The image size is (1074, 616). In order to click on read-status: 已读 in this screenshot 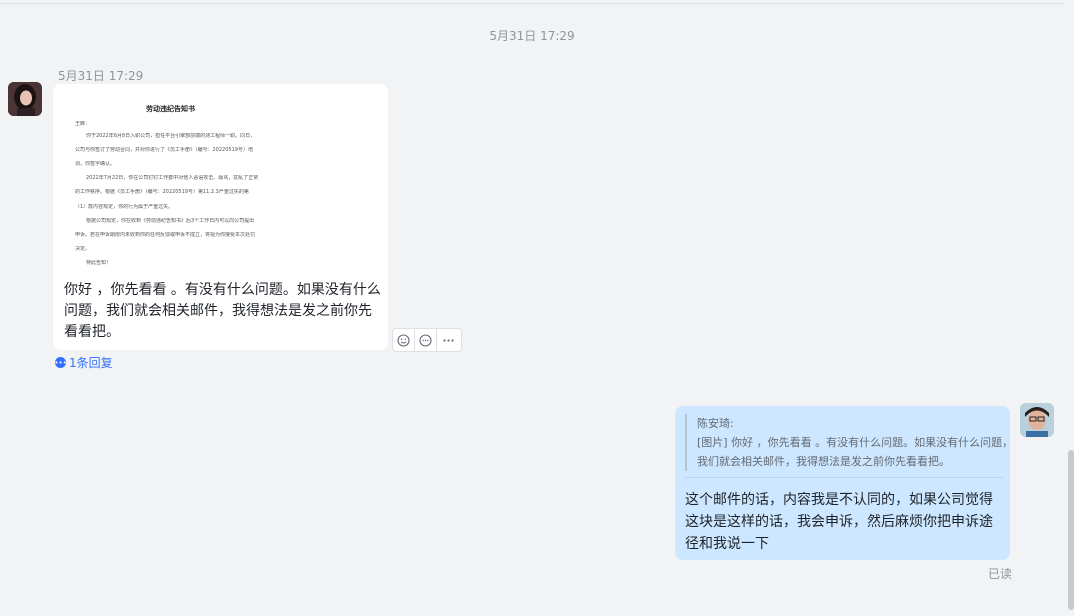, I will do `click(1000, 574)`.